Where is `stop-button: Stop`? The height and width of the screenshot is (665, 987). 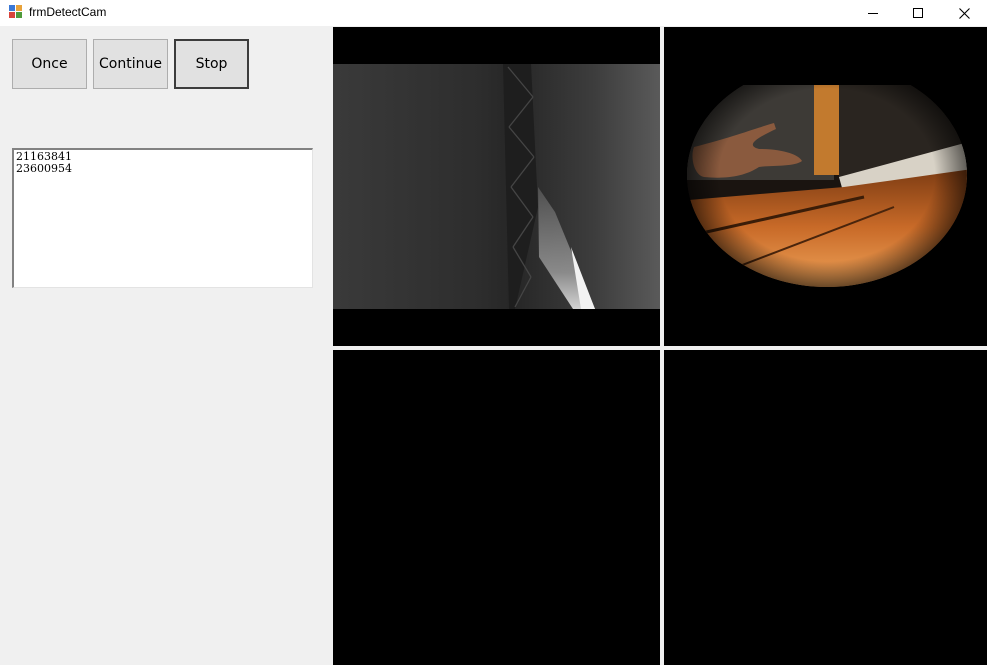 stop-button: Stop is located at coordinates (211, 64).